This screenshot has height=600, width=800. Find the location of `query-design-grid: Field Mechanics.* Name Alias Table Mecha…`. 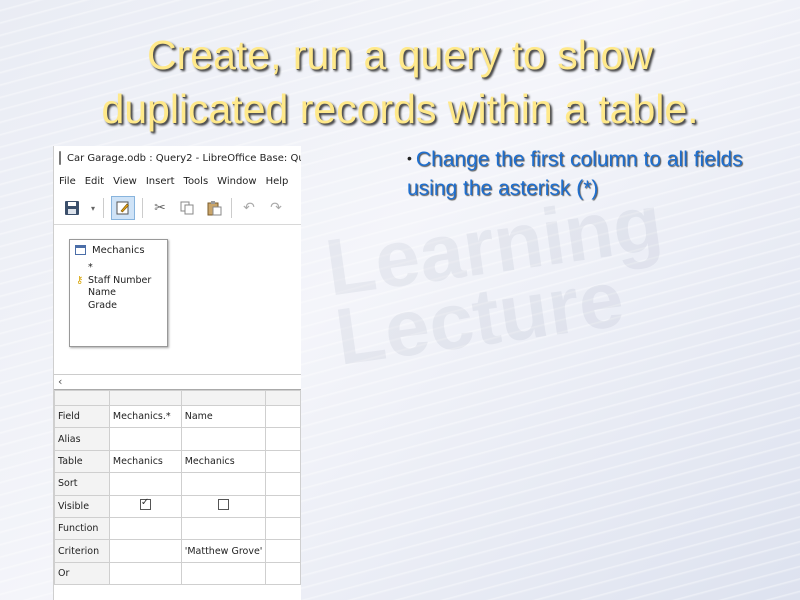

query-design-grid: Field Mechanics.* Name Alias Table Mecha… is located at coordinates (177, 488).